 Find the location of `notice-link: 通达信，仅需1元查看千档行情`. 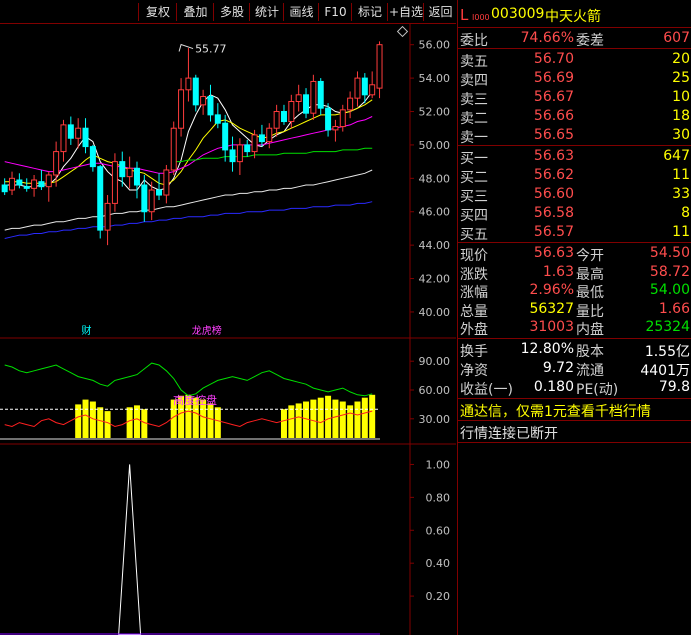

notice-link: 通达信，仅需1元查看千档行情 is located at coordinates (574, 410).